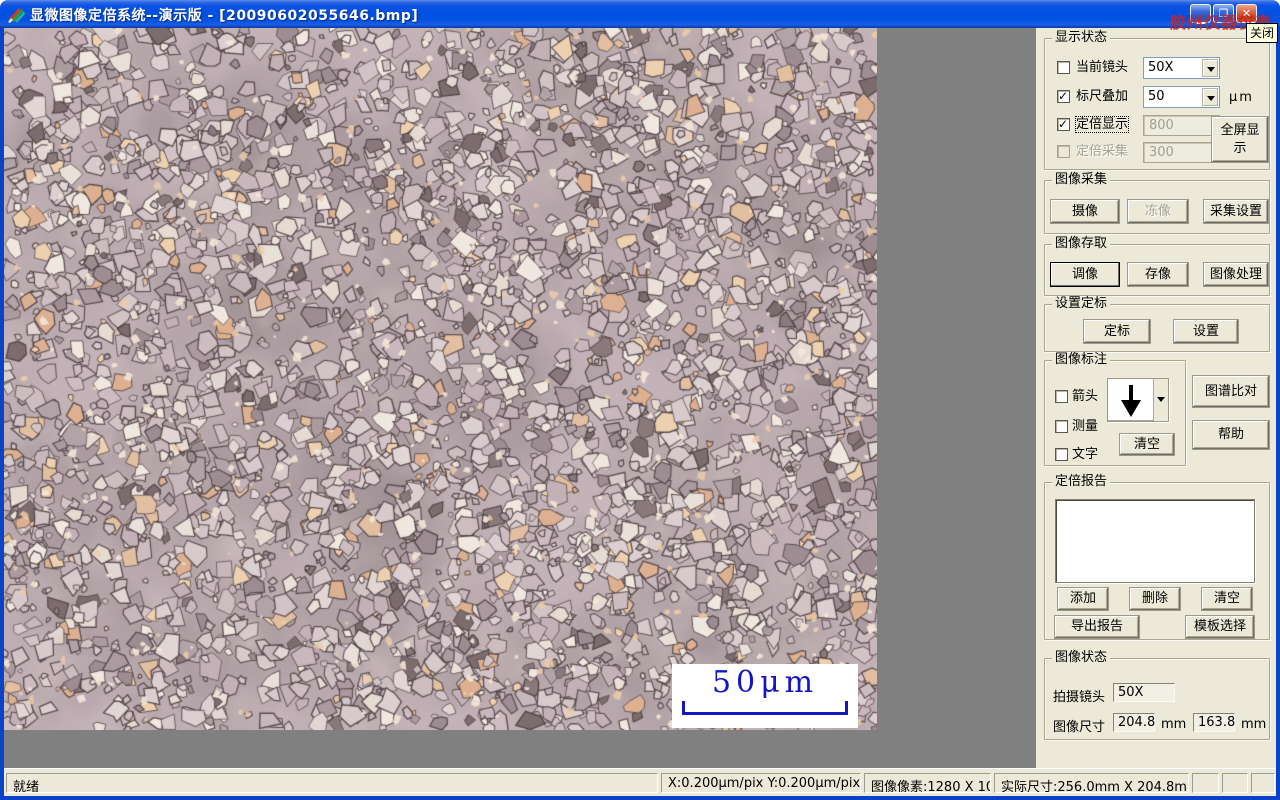 The height and width of the screenshot is (800, 1280). I want to click on report-delete-button: 删除, so click(1155, 599).